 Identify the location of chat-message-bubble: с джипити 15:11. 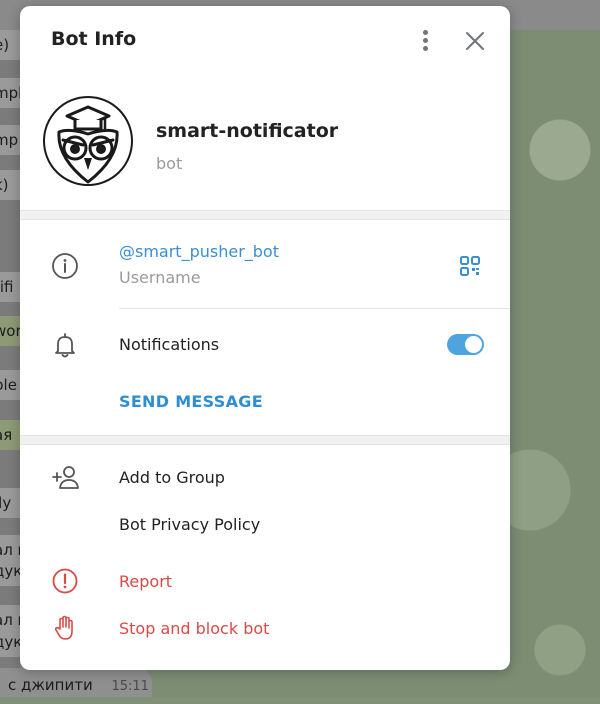
(76, 682).